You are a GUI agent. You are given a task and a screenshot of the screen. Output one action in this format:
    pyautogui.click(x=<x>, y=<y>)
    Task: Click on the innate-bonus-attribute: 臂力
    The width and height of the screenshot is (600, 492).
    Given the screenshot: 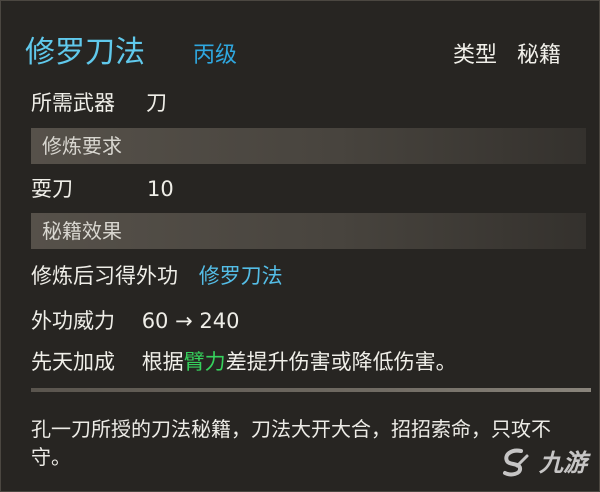 What is the action you would take?
    pyautogui.click(x=204, y=362)
    